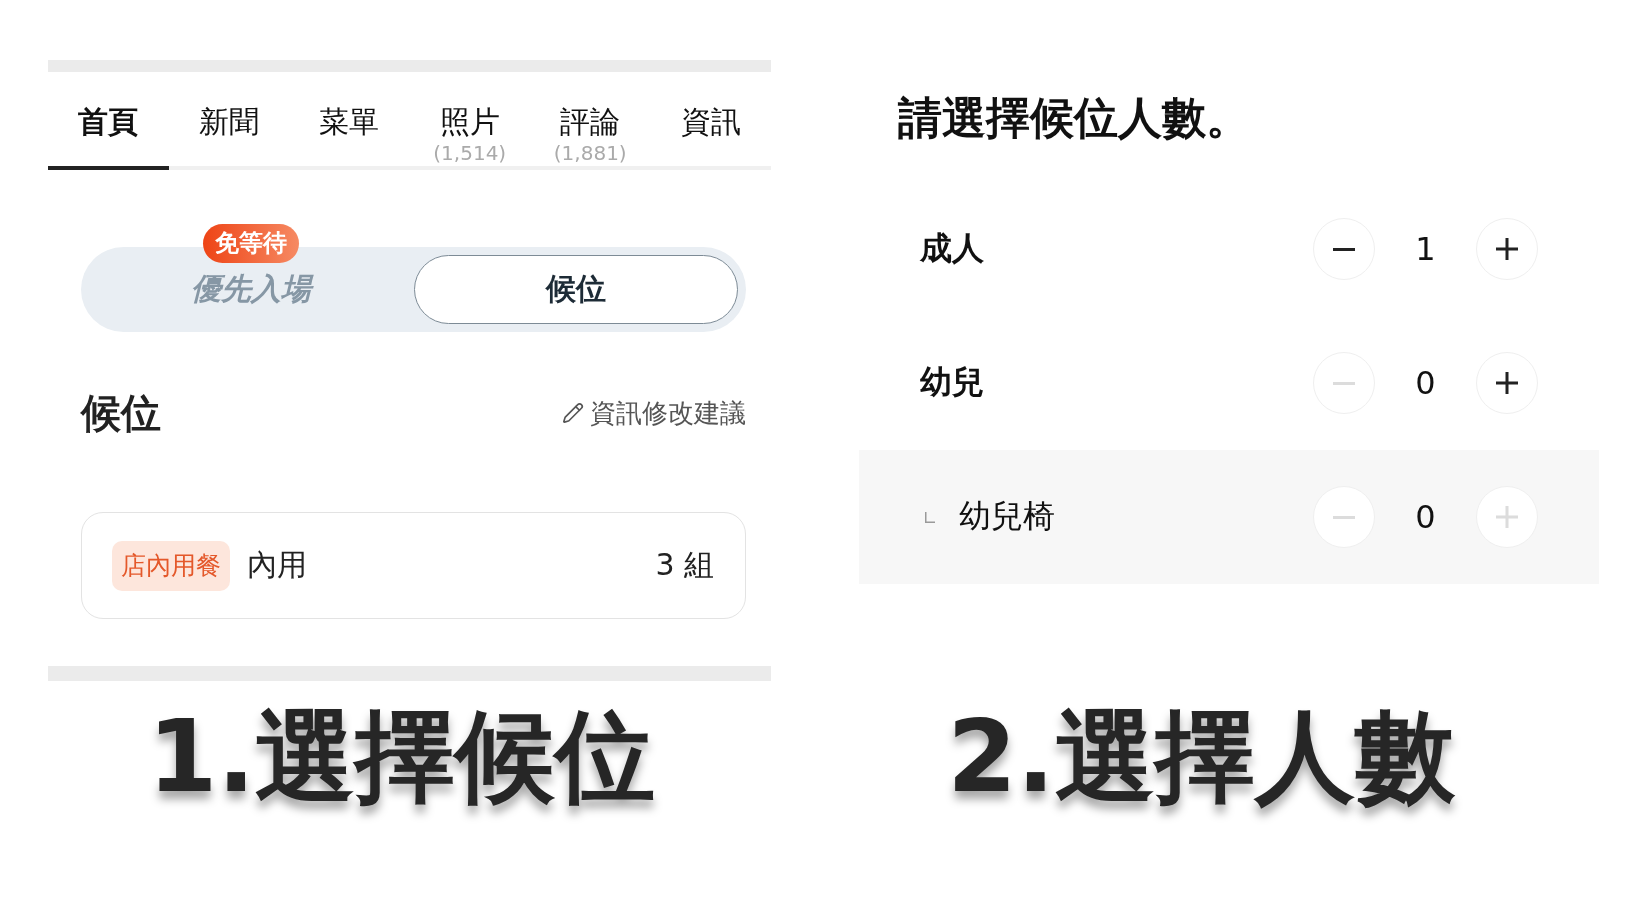 This screenshot has width=1638, height=920. Describe the element at coordinates (1201, 757) in the screenshot. I see `step-caption: 2.選擇人數` at that location.